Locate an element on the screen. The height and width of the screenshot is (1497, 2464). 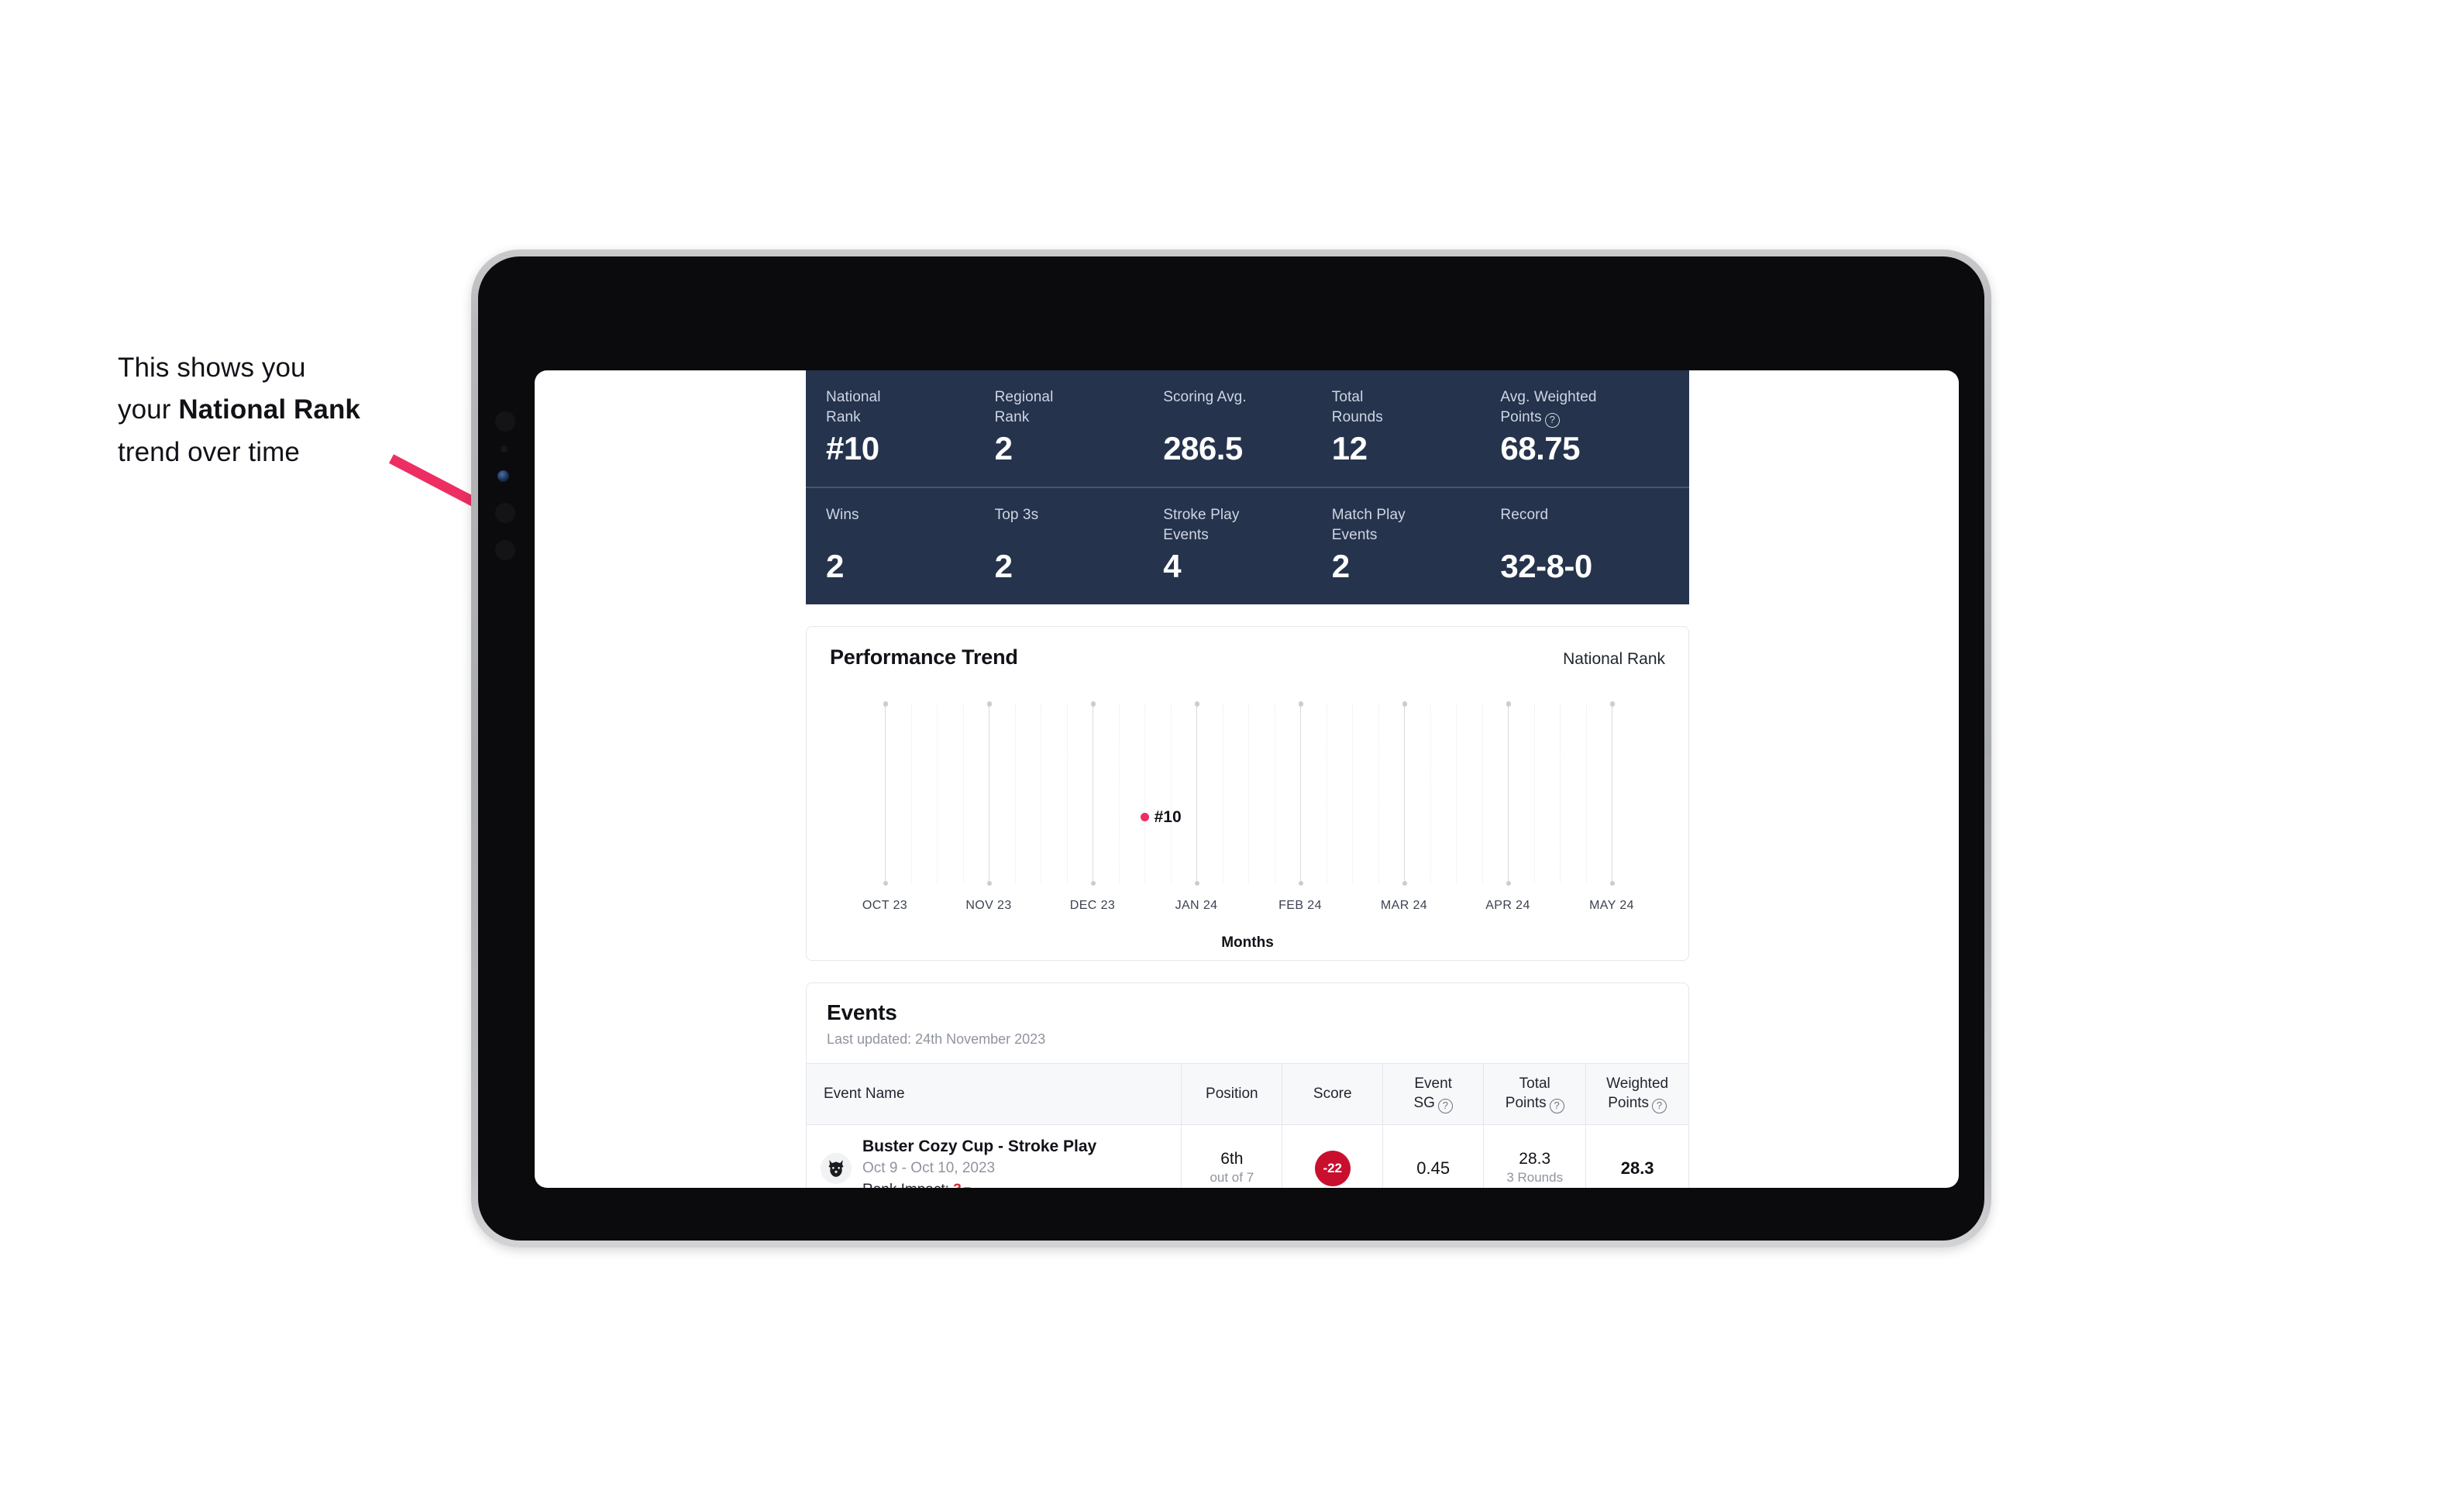
front-camera-icon is located at coordinates (505, 421).